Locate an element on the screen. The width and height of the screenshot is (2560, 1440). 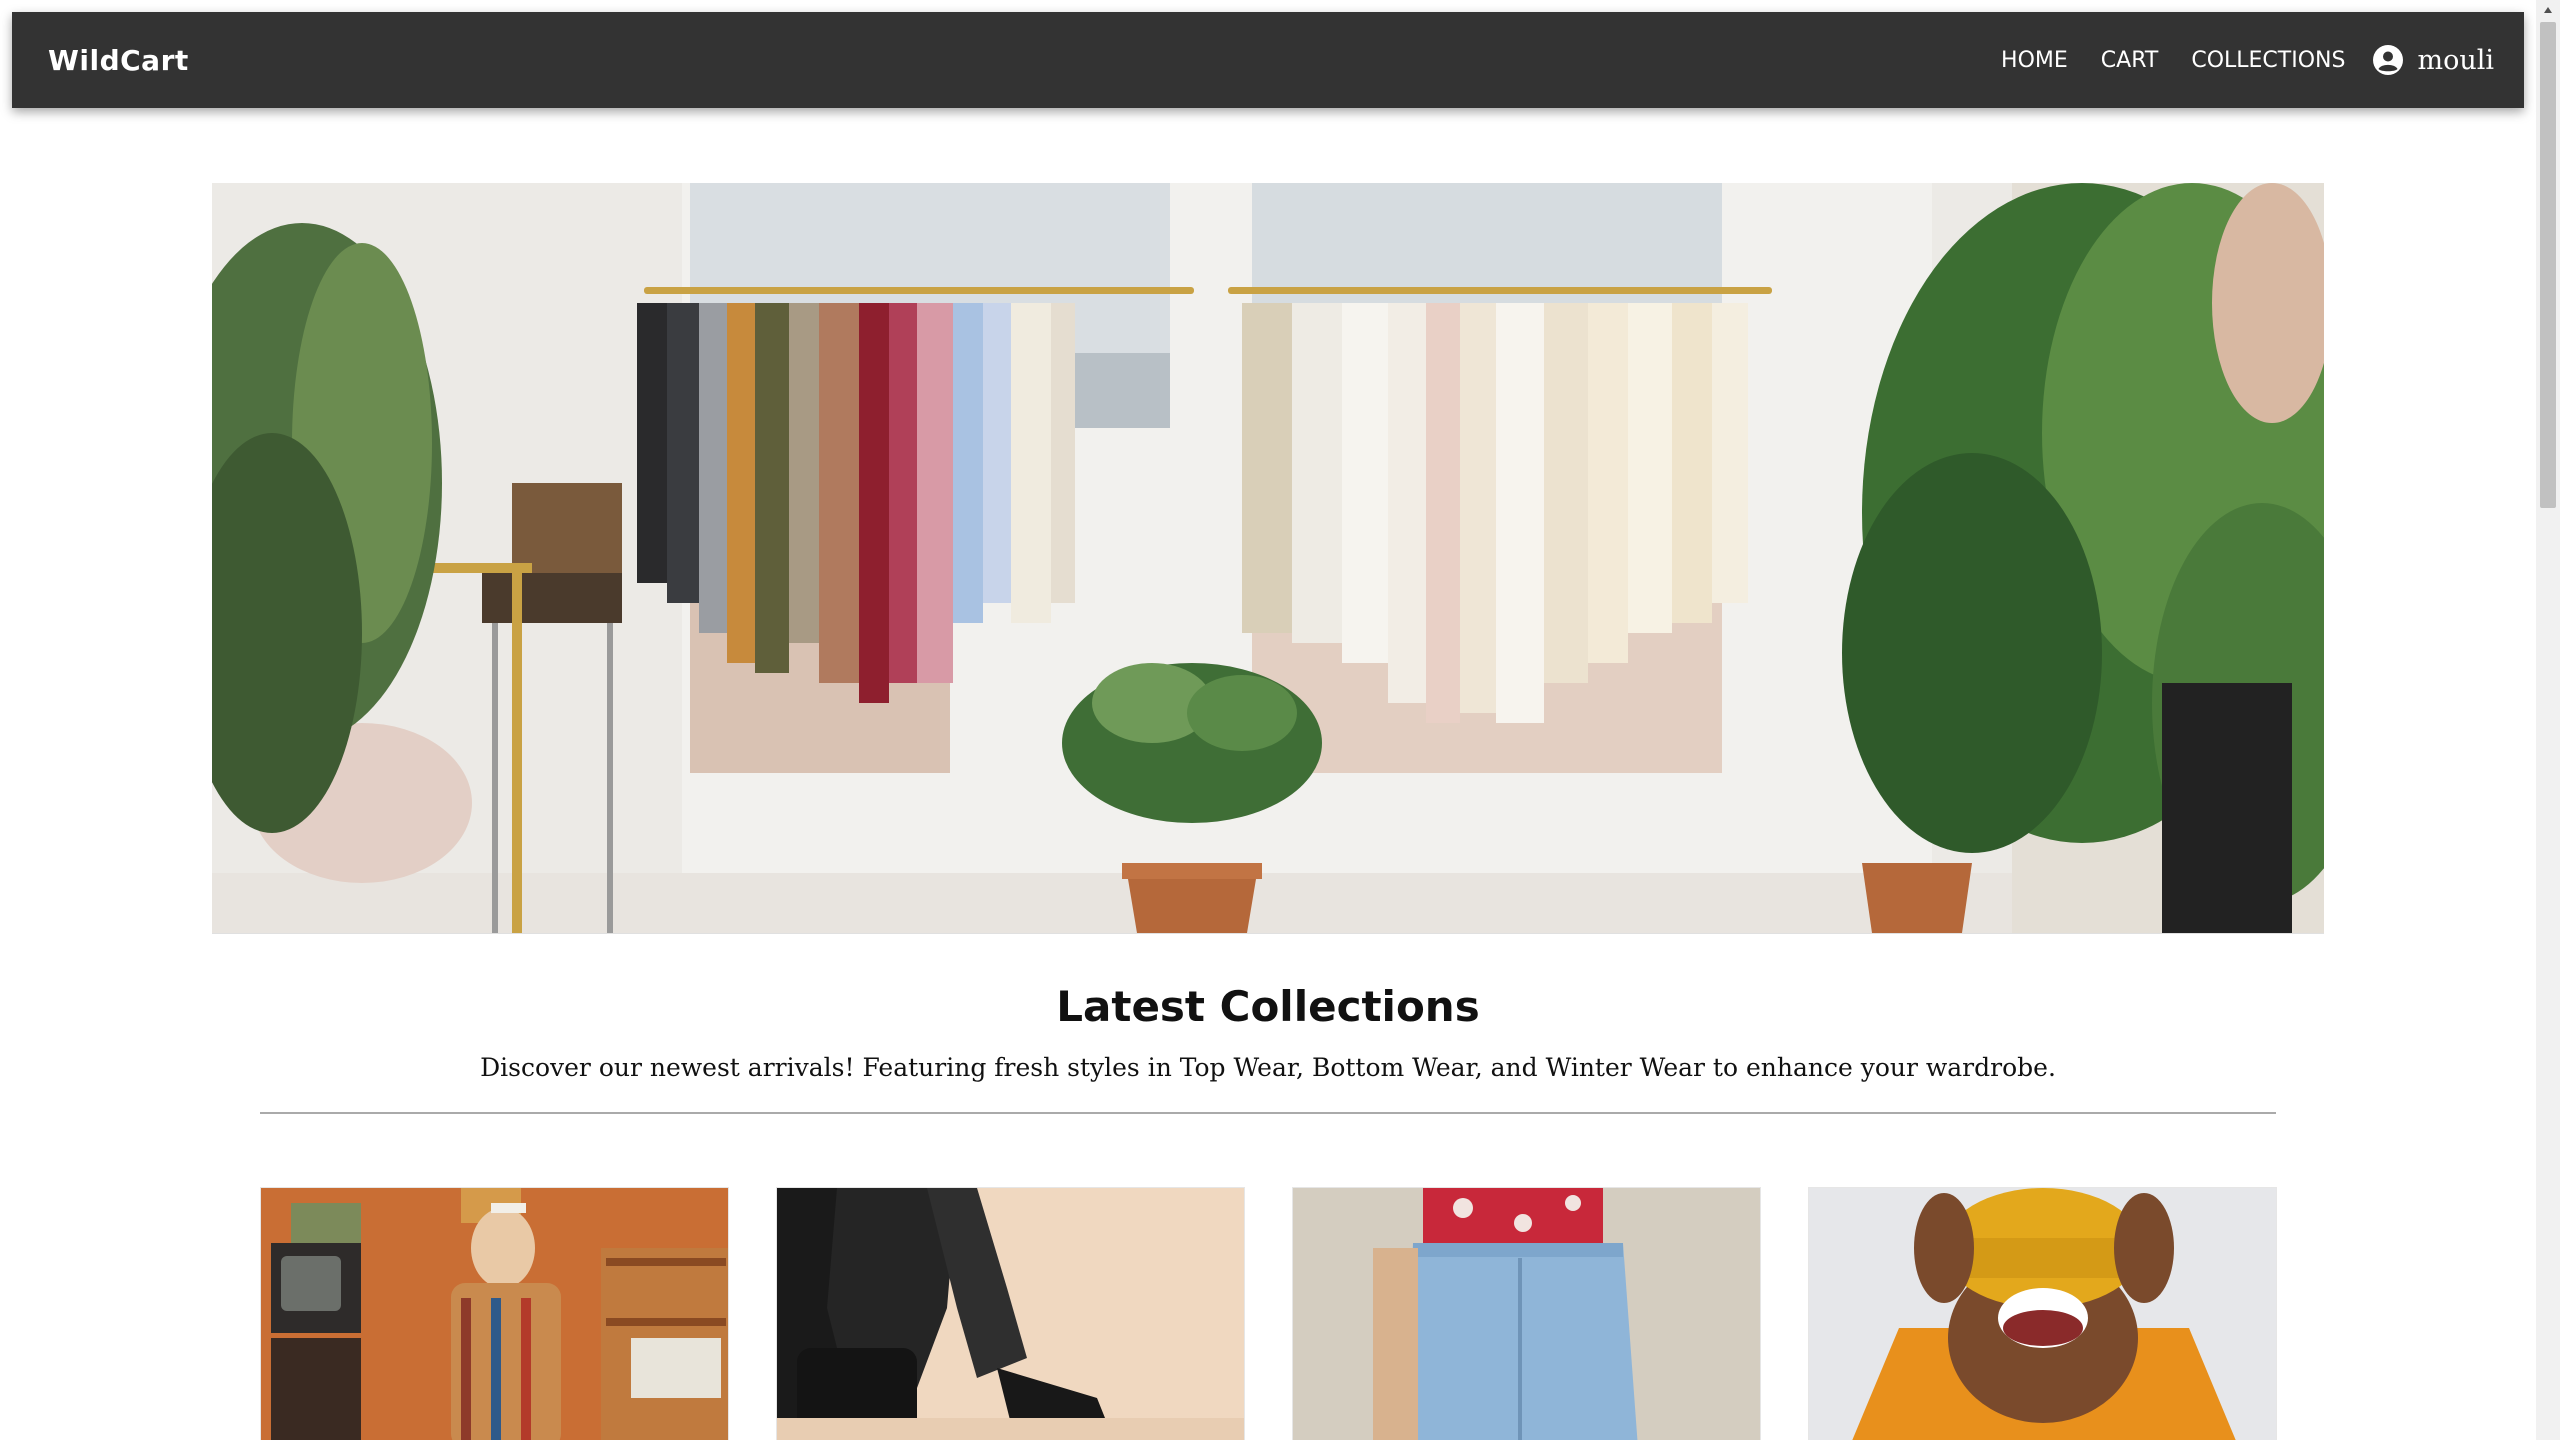
vertical-scrollbar is located at coordinates (2548, 720).